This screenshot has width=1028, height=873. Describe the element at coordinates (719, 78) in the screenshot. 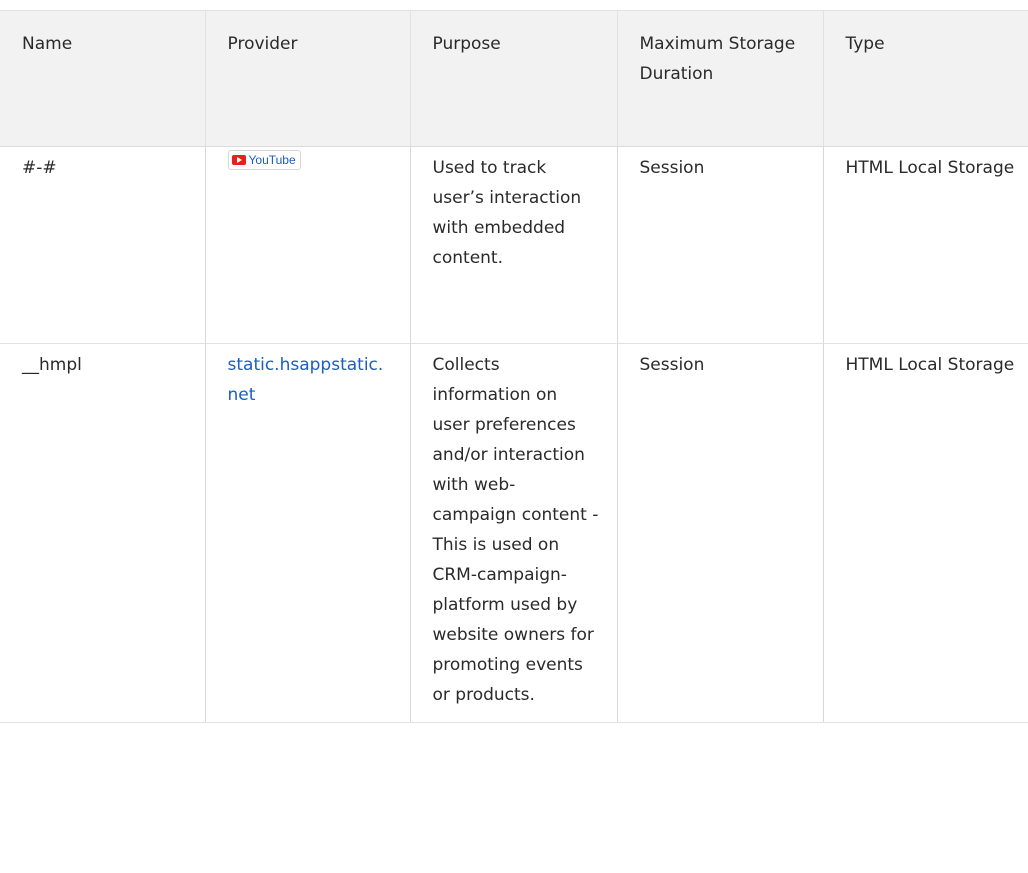

I see `header-duration: Maximum Storage Duration` at that location.